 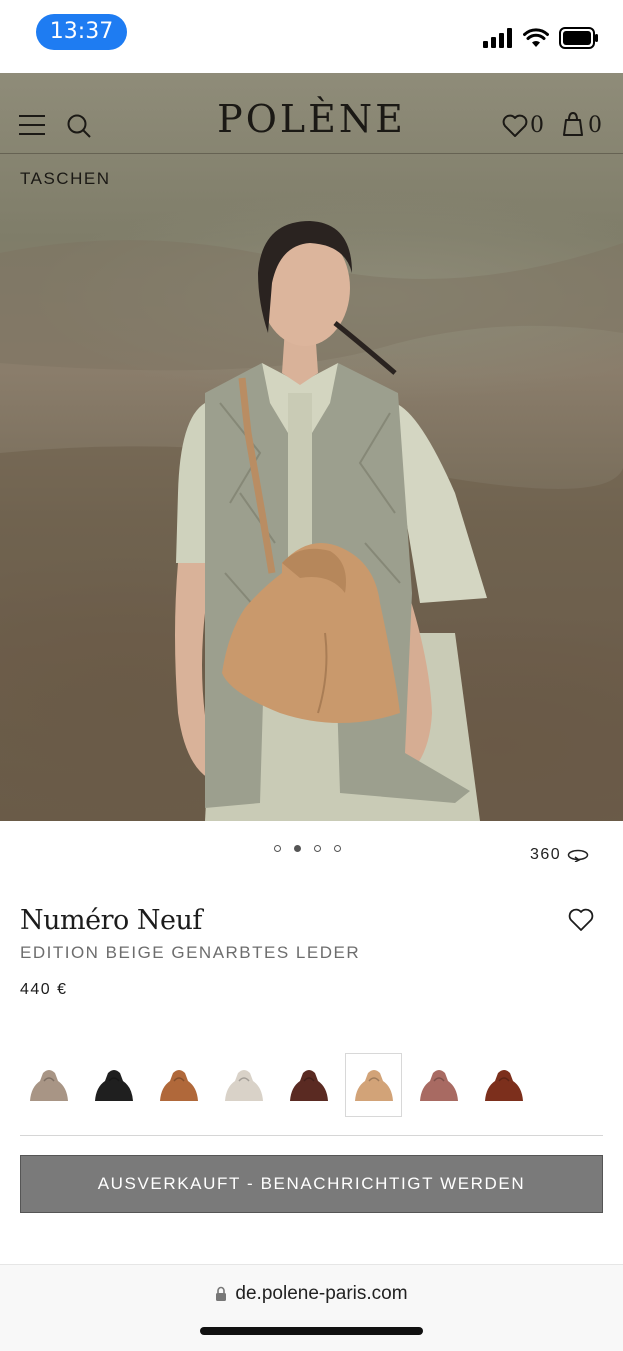 What do you see at coordinates (311, 1184) in the screenshot?
I see `sold-out-notify-button: AUSVERKAUFT - BENACHRICHTIGT WERDEN` at bounding box center [311, 1184].